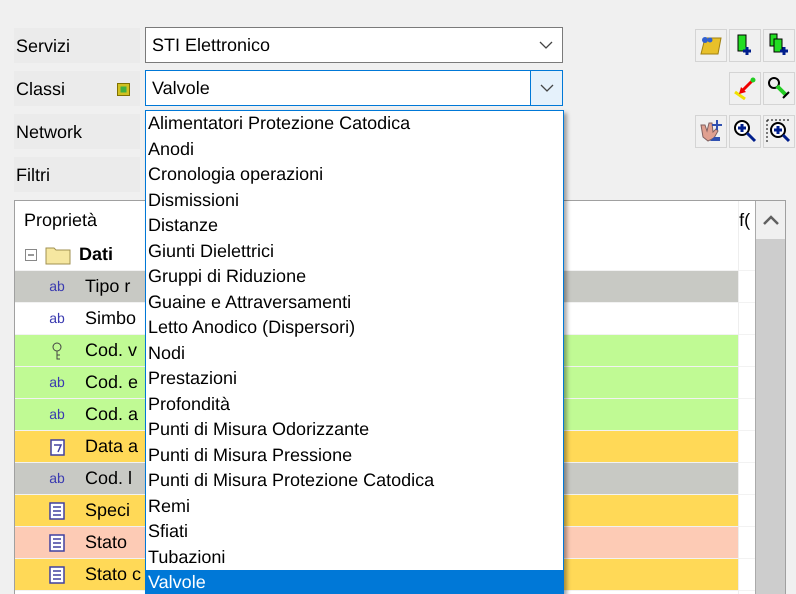 This screenshot has width=796, height=594. I want to click on add-documents-button, so click(779, 45).